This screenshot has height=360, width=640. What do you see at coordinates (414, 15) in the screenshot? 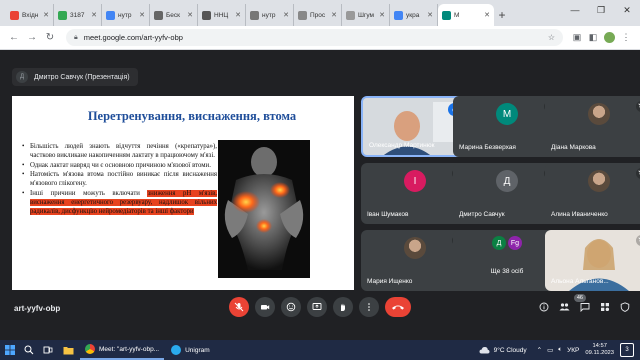
I see `browser-tab: укра ✕` at bounding box center [414, 15].